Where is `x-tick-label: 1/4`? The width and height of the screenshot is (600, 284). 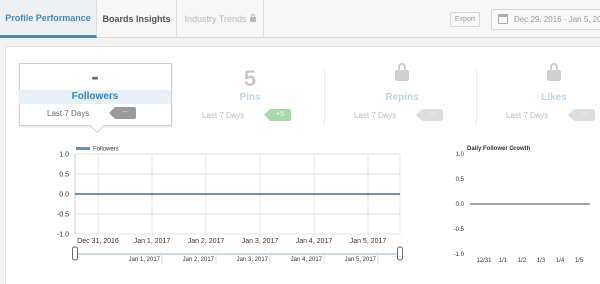 x-tick-label: 1/4 is located at coordinates (560, 261).